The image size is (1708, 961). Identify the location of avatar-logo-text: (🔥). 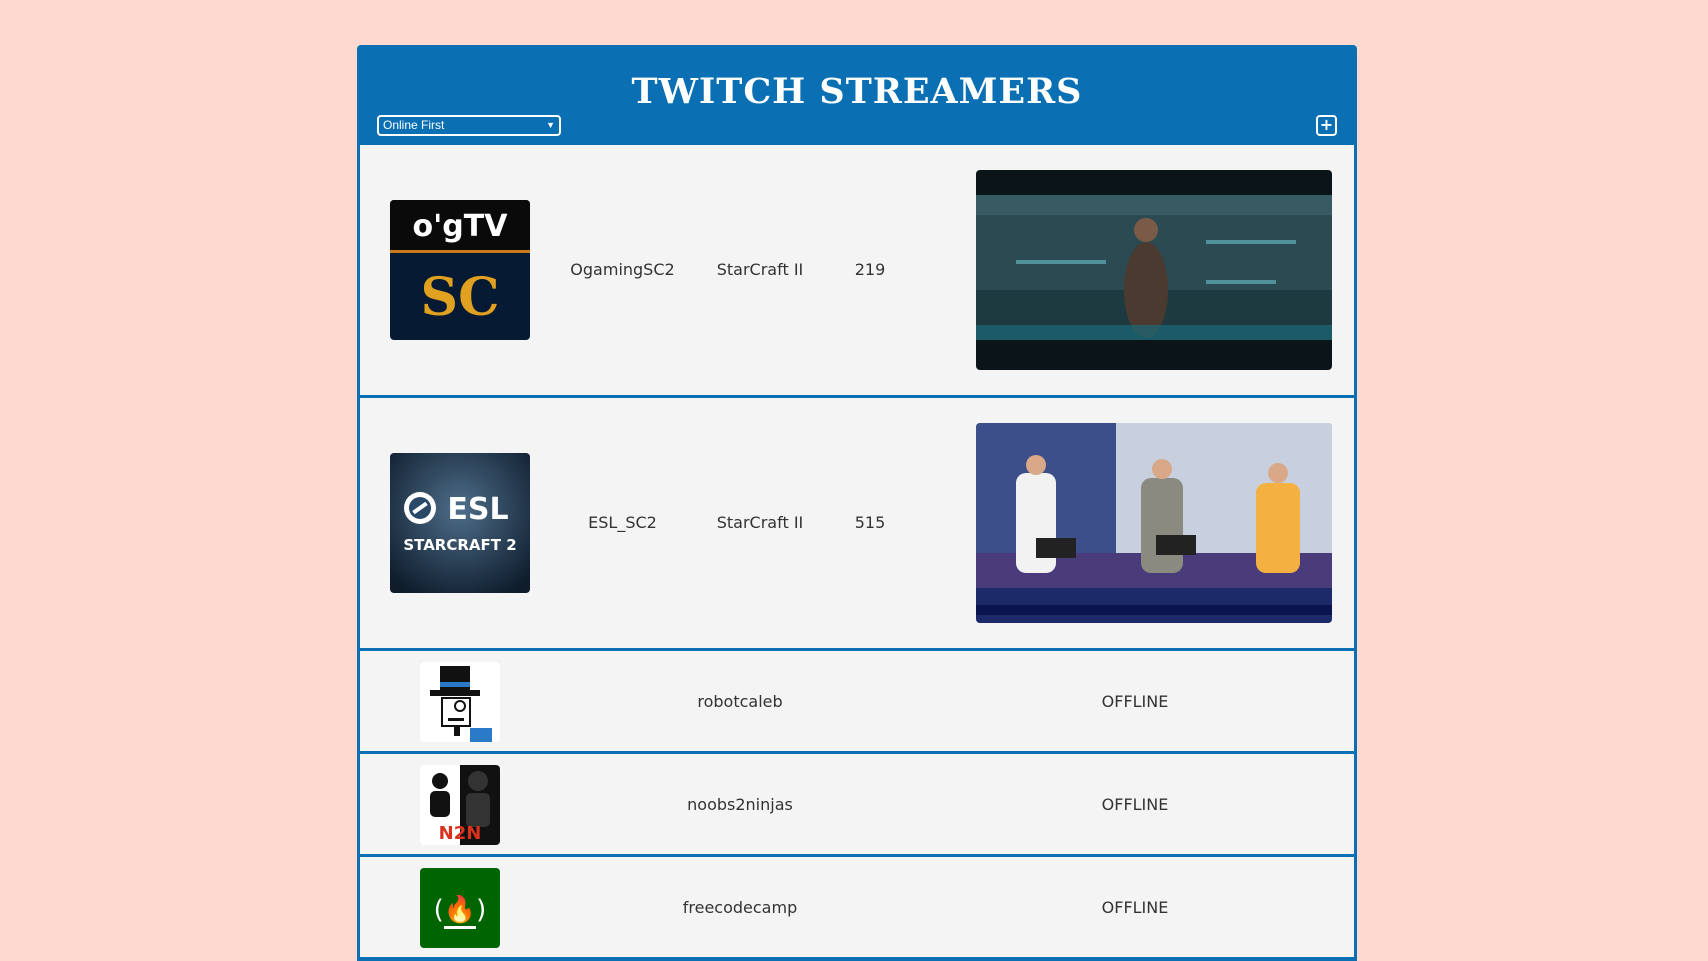
(460, 909).